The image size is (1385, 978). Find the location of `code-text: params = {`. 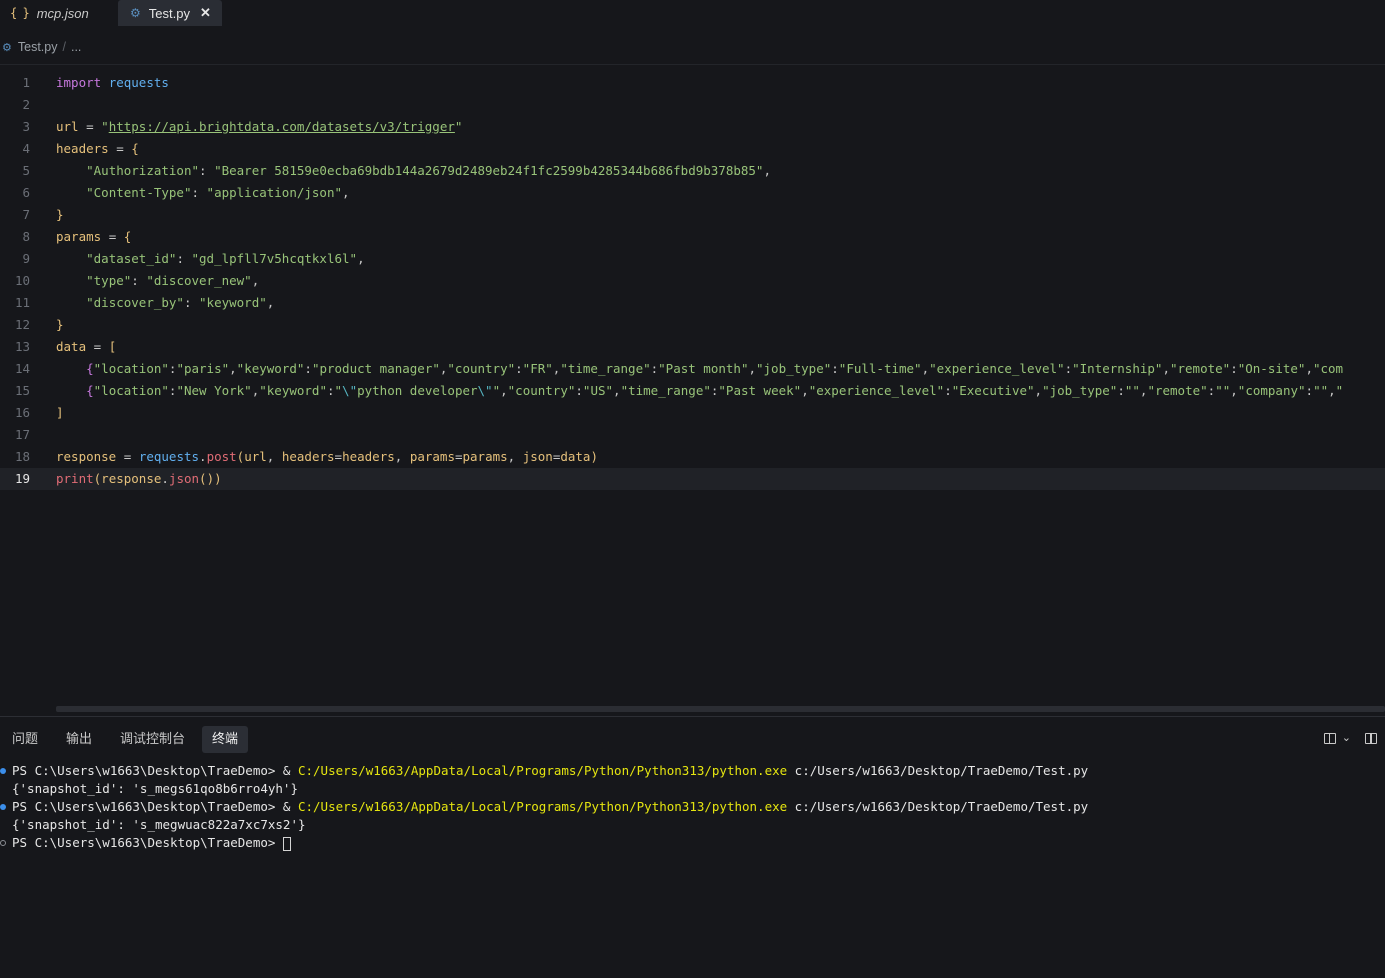

code-text: params = { is located at coordinates (94, 236).